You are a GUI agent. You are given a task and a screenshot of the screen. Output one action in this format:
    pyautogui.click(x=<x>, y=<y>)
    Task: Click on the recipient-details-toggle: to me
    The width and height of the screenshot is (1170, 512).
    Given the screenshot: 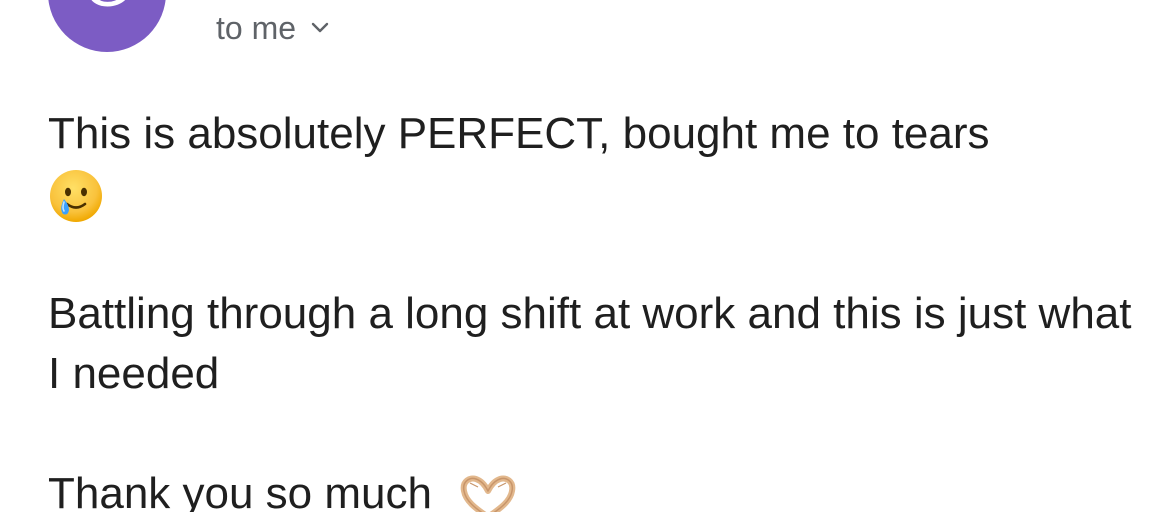 What is the action you would take?
    pyautogui.click(x=273, y=28)
    